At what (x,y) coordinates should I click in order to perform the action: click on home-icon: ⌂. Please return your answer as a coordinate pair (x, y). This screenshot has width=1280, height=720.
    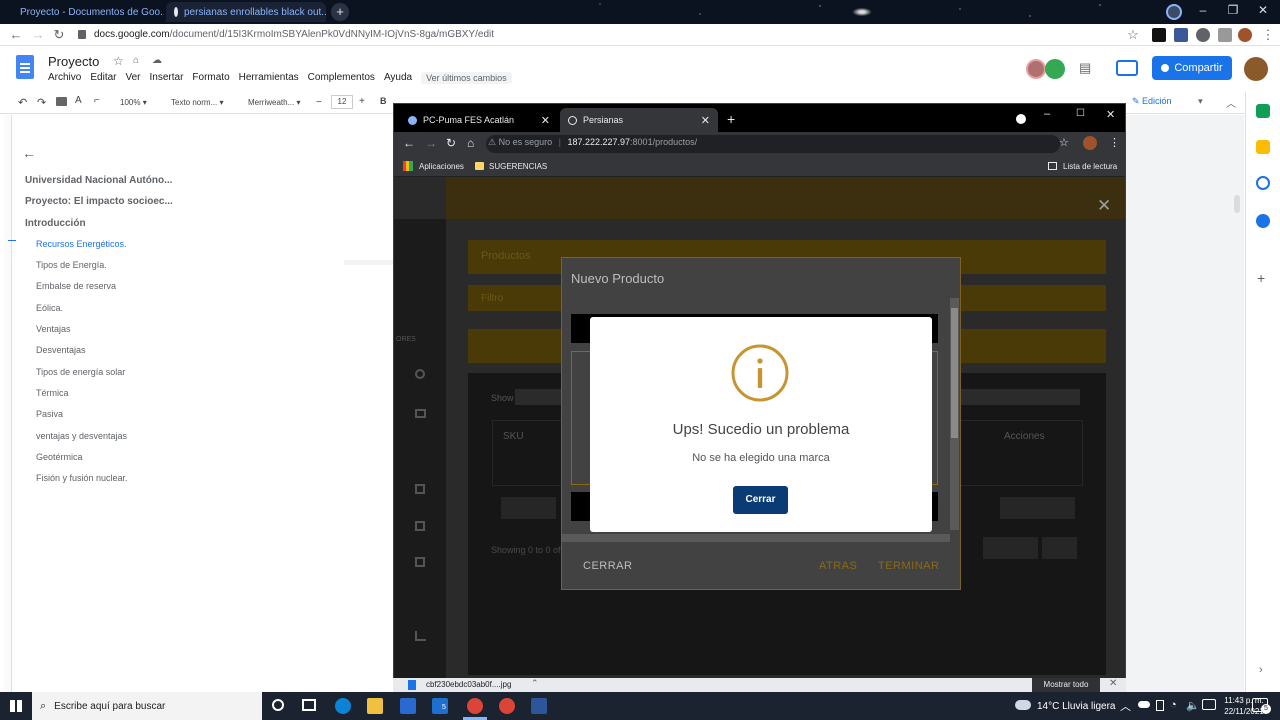
    Looking at the image, I should click on (470, 143).